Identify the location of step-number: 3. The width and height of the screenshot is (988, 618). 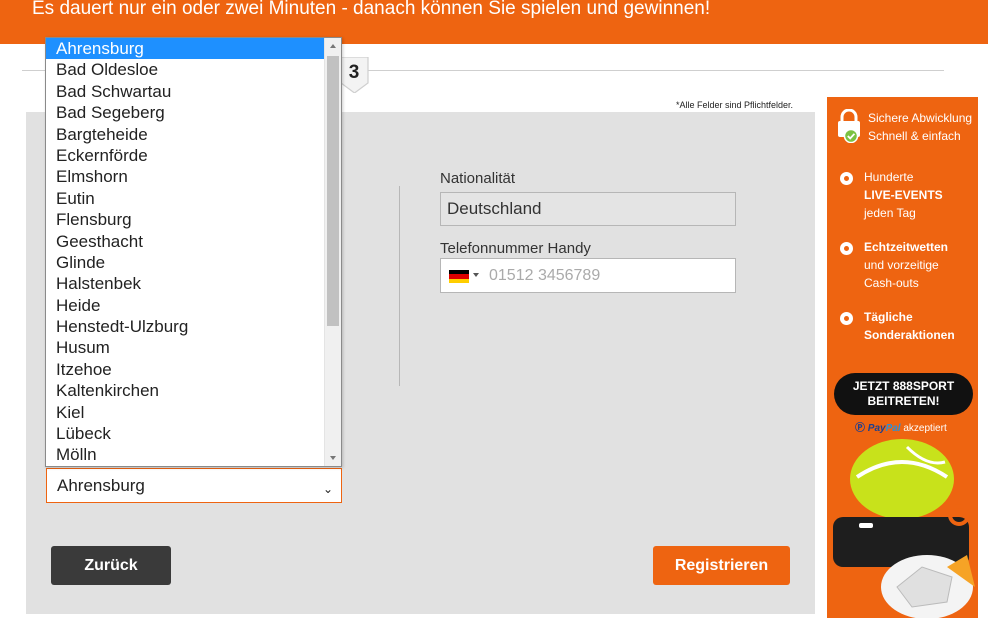
(354, 72).